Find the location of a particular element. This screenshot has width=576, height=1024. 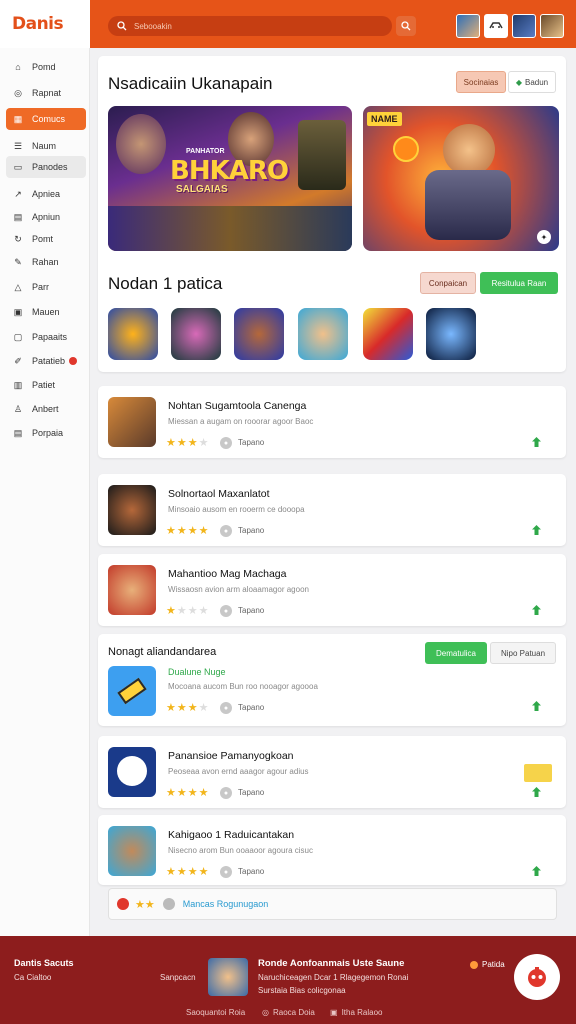

footer-link: ◎ Raoca Doia is located at coordinates (288, 1012).